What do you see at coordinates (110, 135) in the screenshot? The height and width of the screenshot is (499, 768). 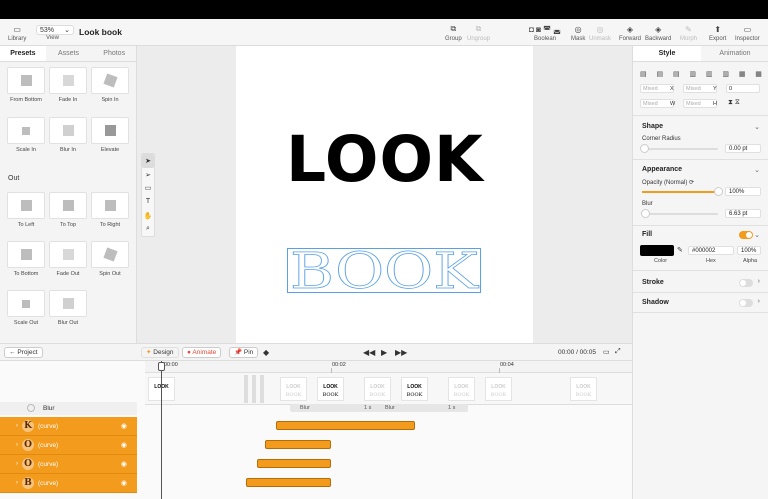 I see `preset-elevate: Elevate` at bounding box center [110, 135].